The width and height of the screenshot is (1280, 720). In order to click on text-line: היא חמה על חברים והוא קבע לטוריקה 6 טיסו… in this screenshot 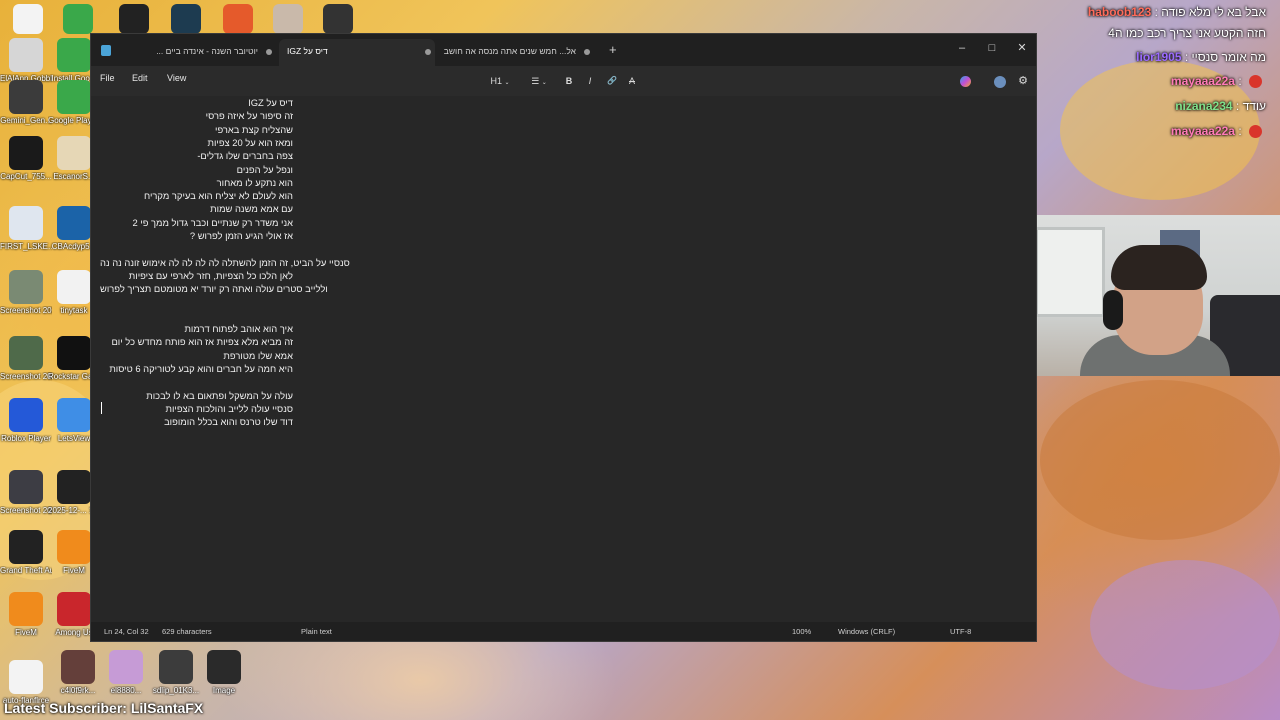, I will do `click(201, 368)`.